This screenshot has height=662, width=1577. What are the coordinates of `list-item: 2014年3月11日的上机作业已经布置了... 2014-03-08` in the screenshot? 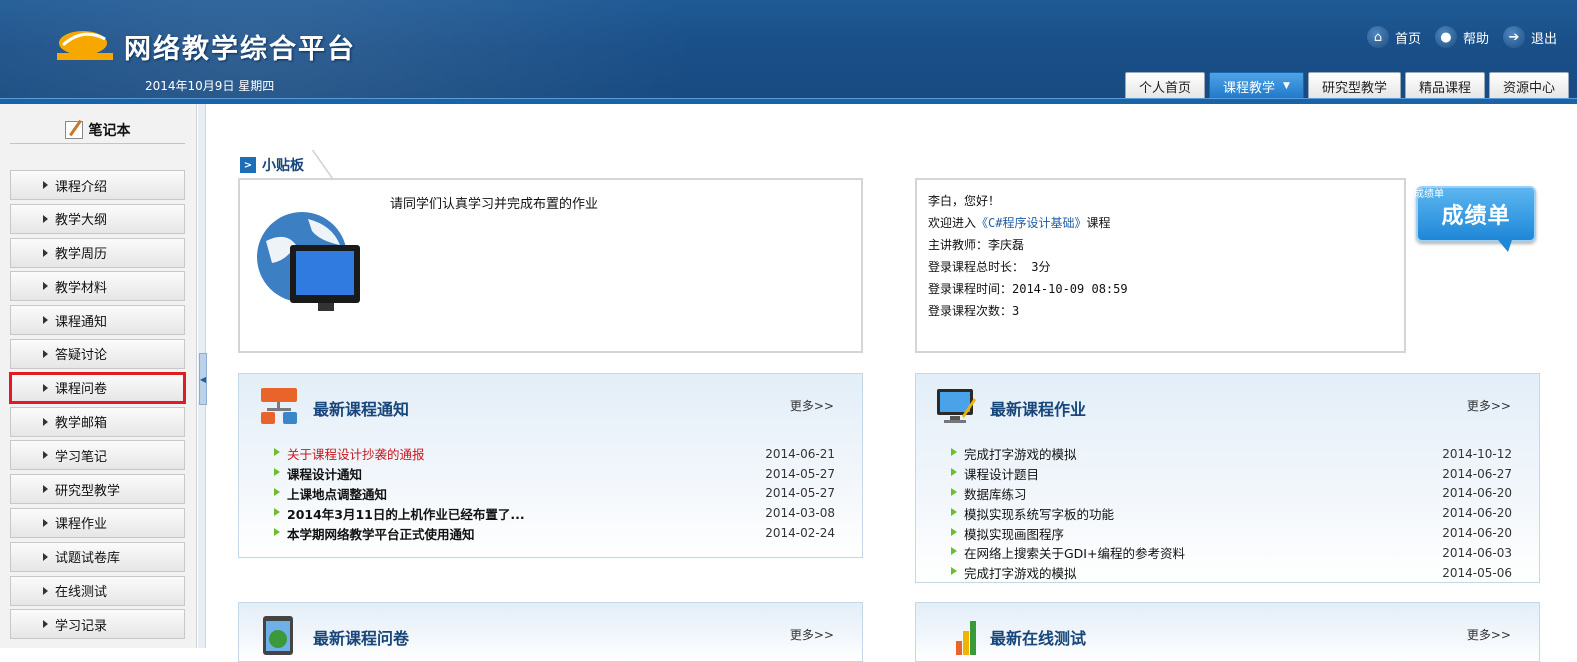 It's located at (554, 513).